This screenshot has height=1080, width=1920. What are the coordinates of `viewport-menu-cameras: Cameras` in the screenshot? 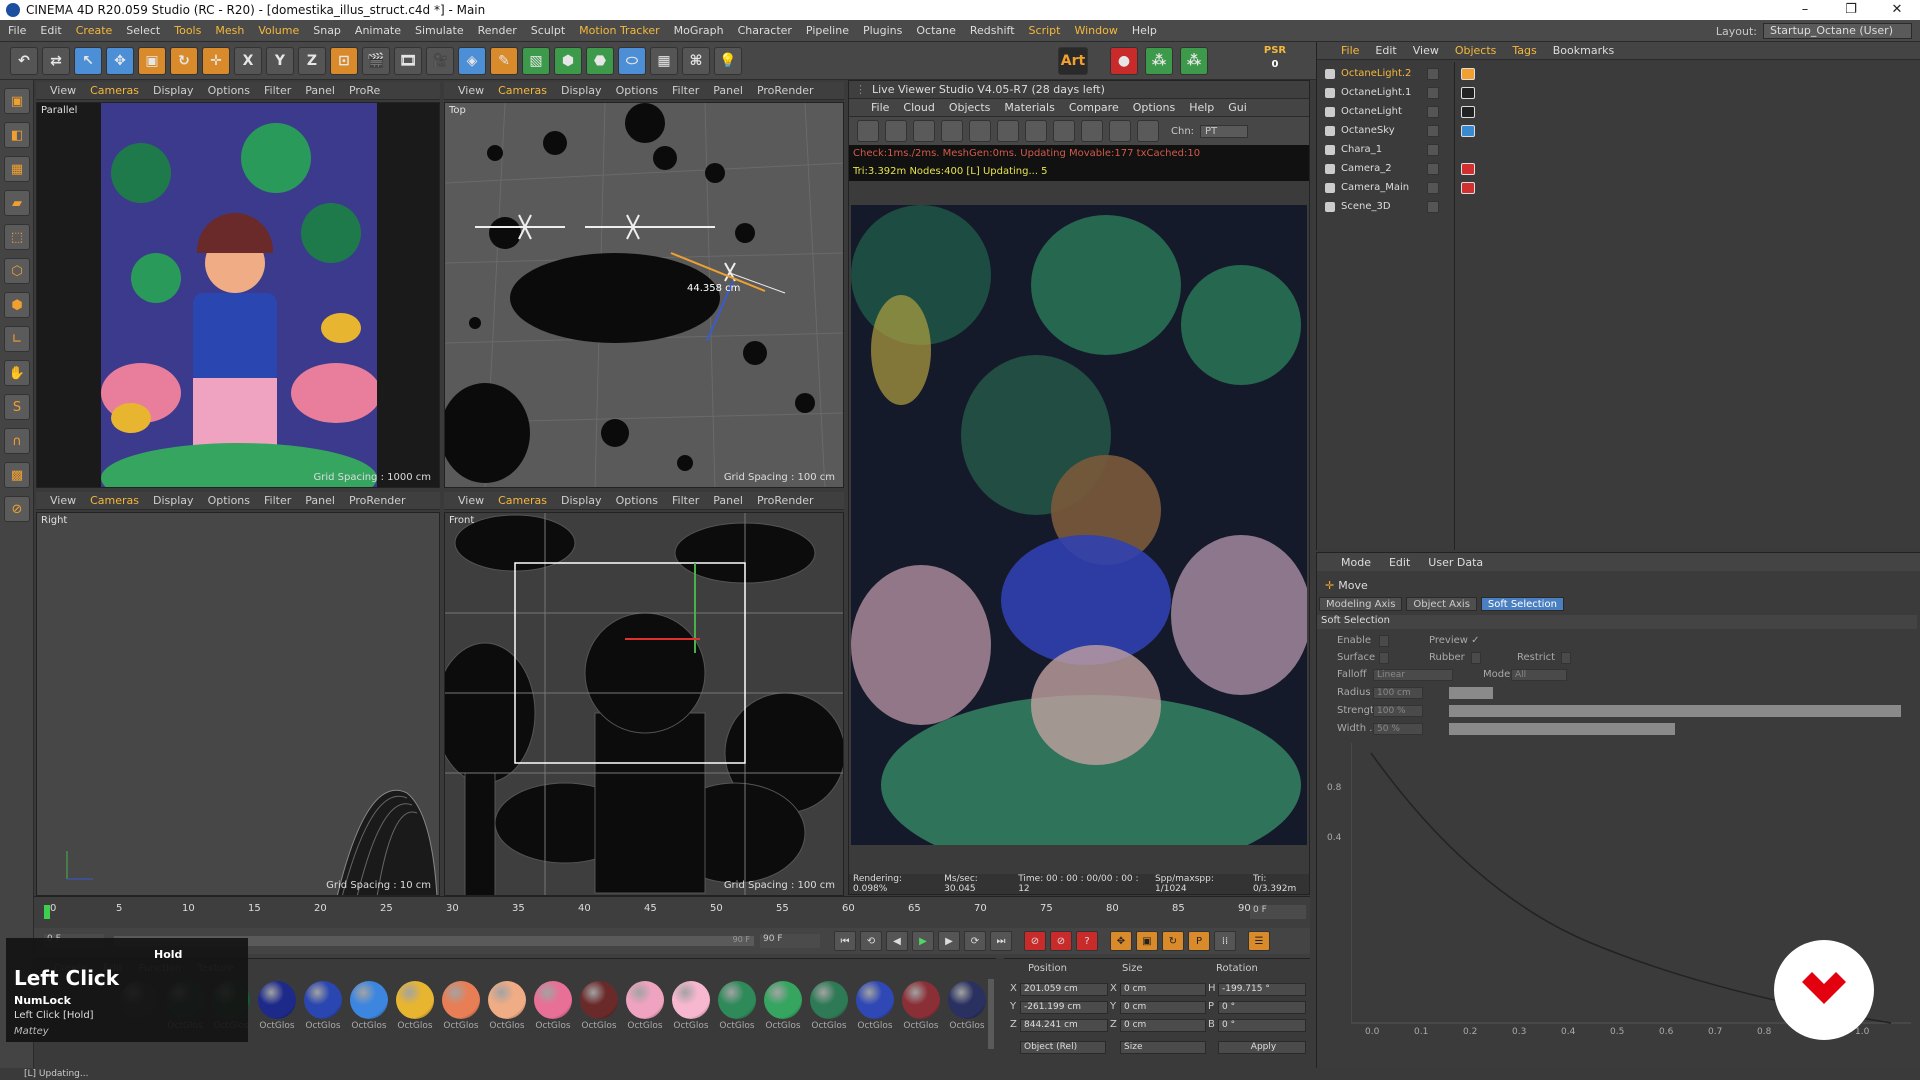 It's located at (522, 500).